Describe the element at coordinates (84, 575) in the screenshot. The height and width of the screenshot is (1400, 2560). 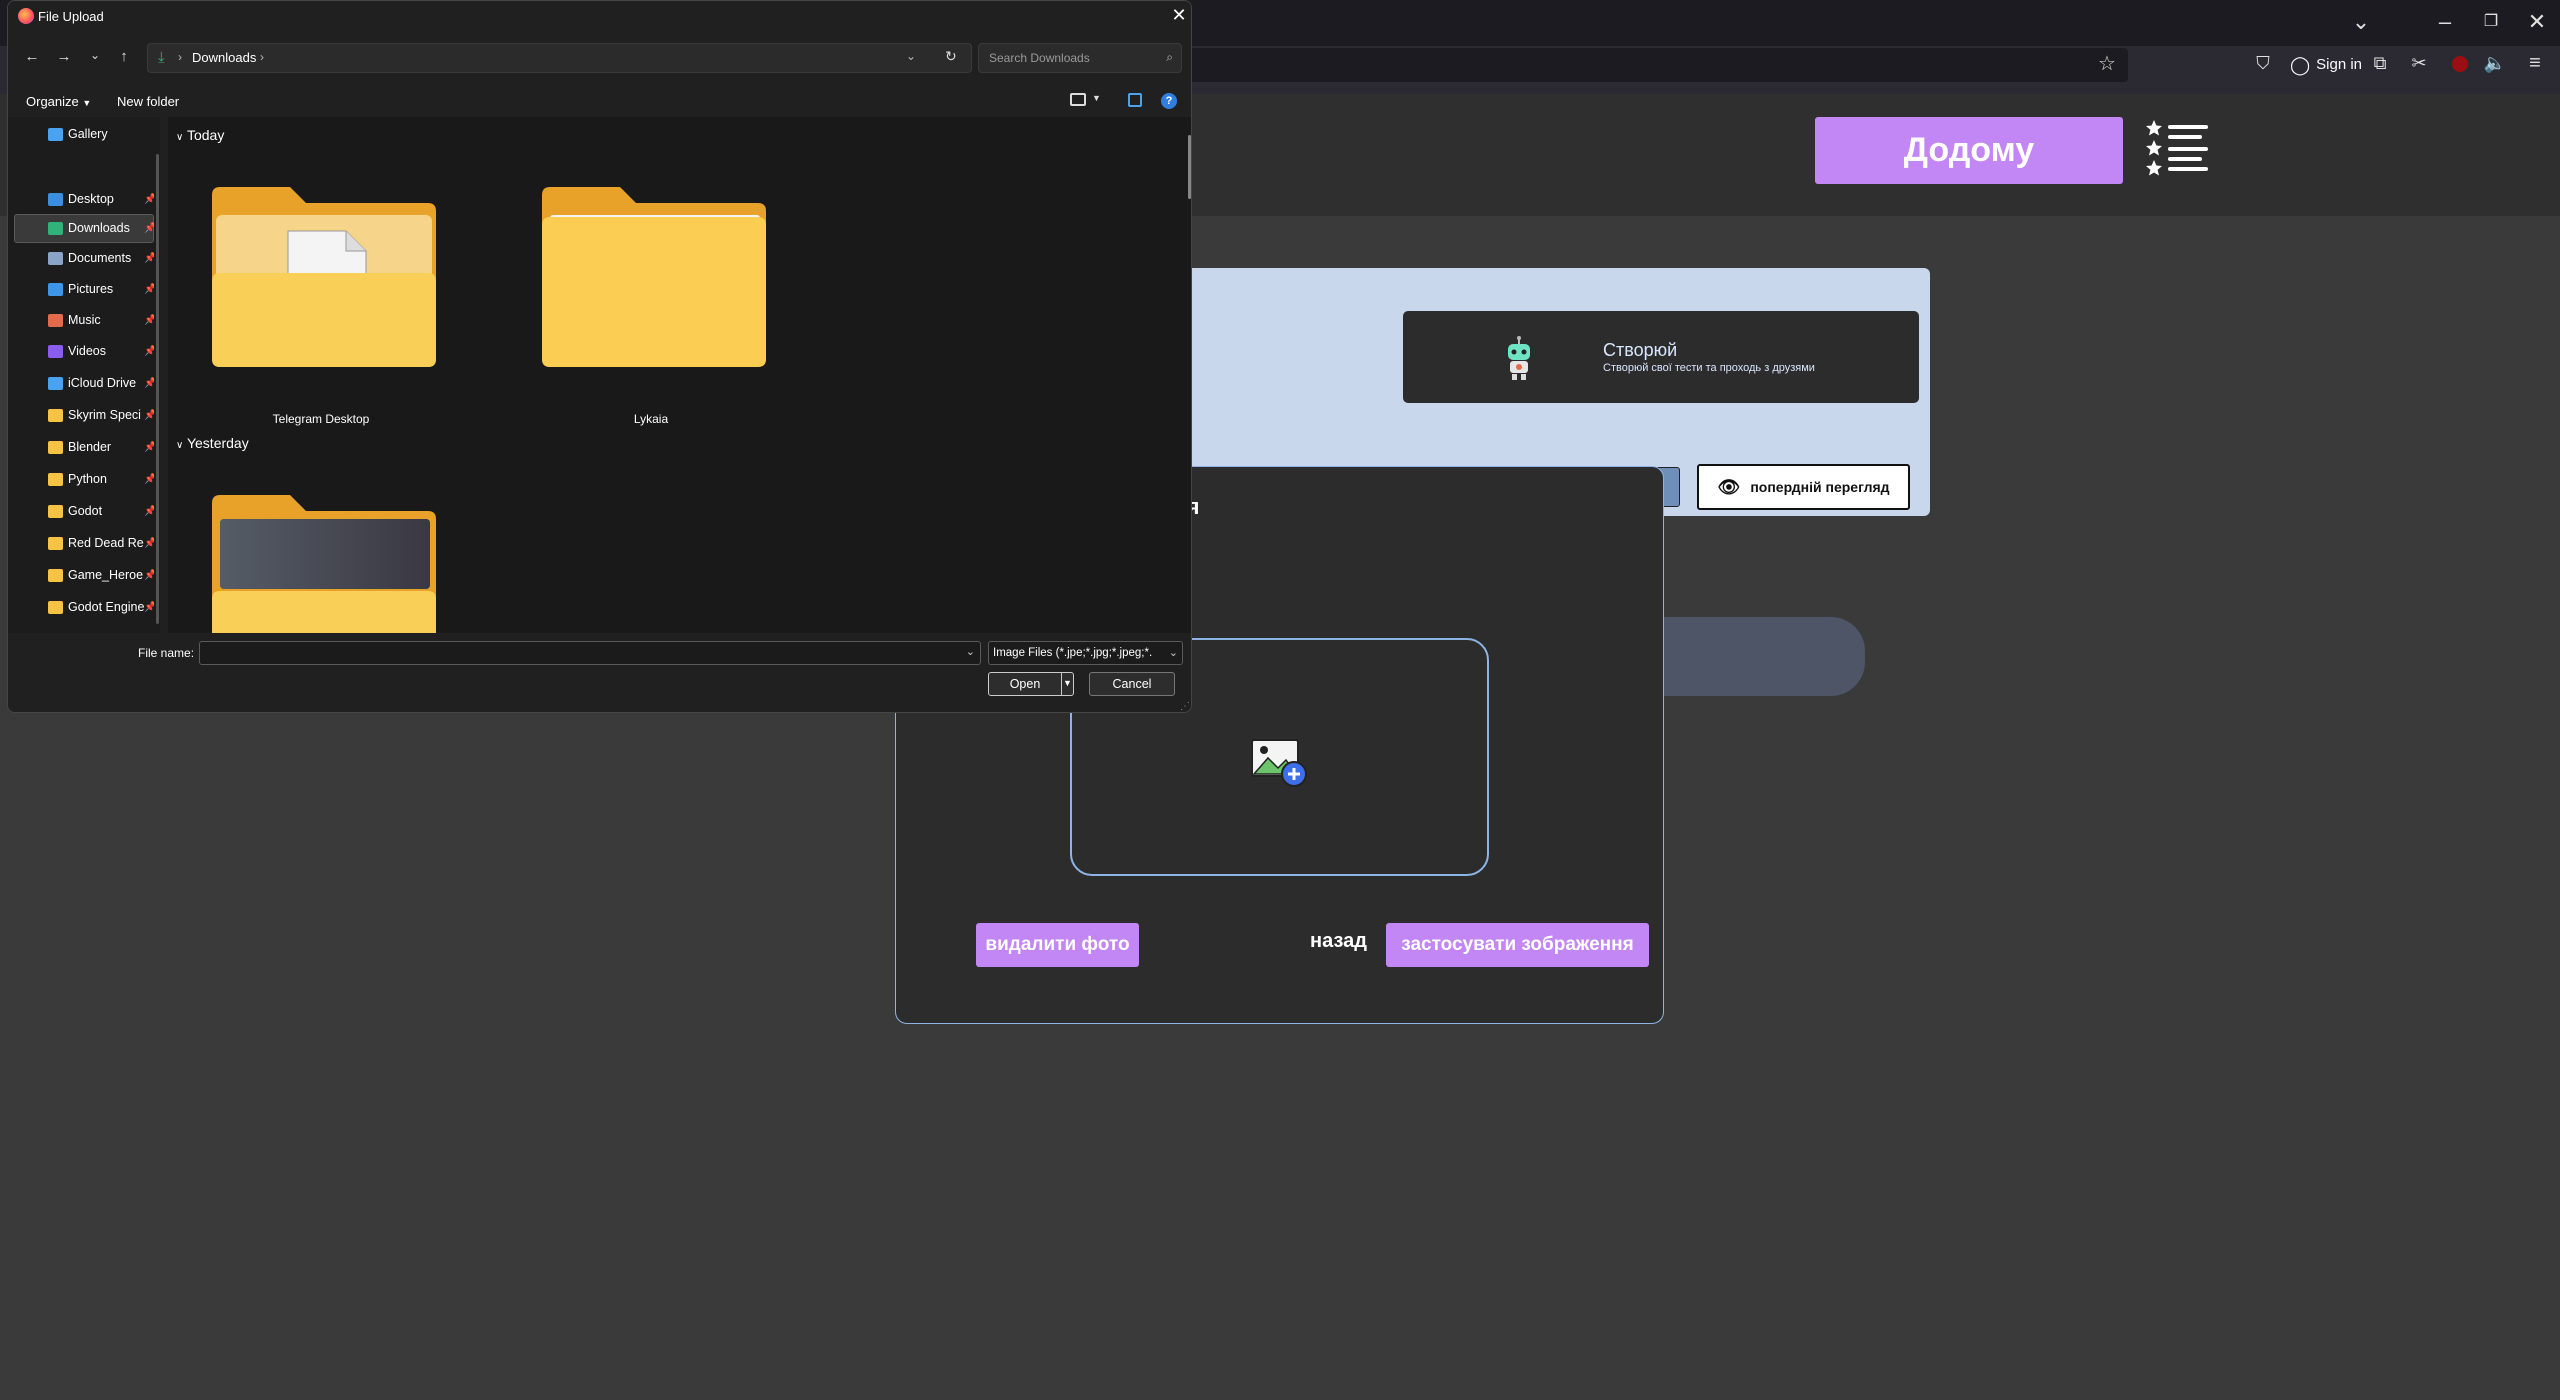
I see `sidebar-item-game-heroe: Game_Heroe📌` at that location.